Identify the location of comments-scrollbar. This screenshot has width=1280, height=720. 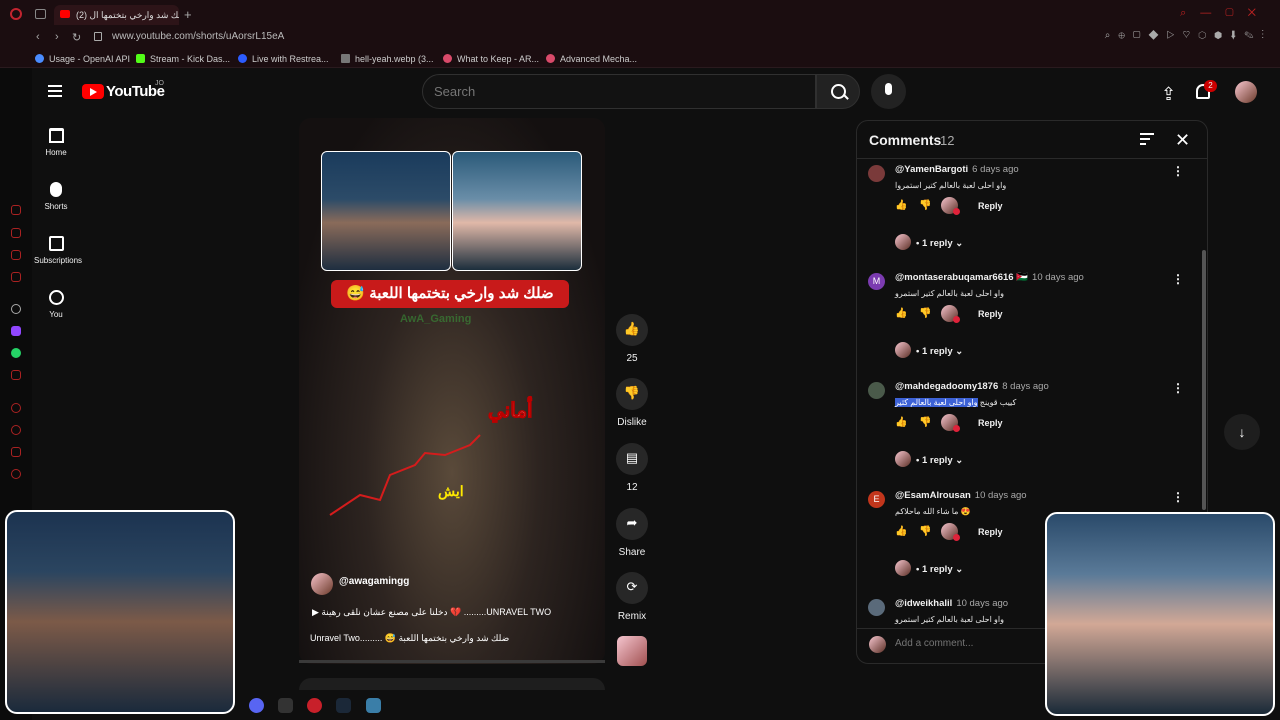
(1204, 380).